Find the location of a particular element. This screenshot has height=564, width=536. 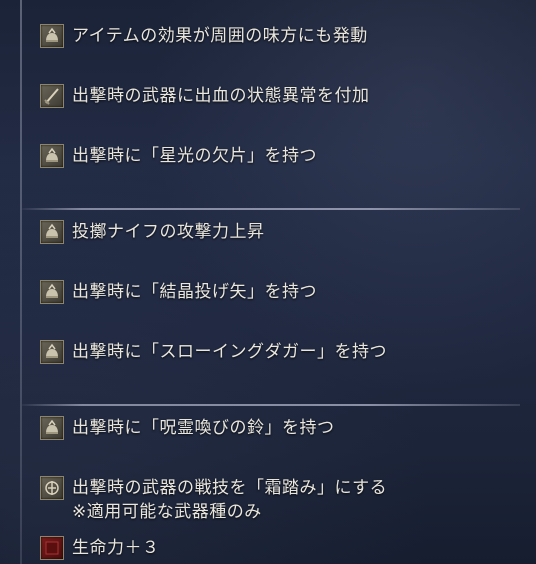

effect-text: 投擲ナイフの攻撃力上昇 is located at coordinates (168, 232).